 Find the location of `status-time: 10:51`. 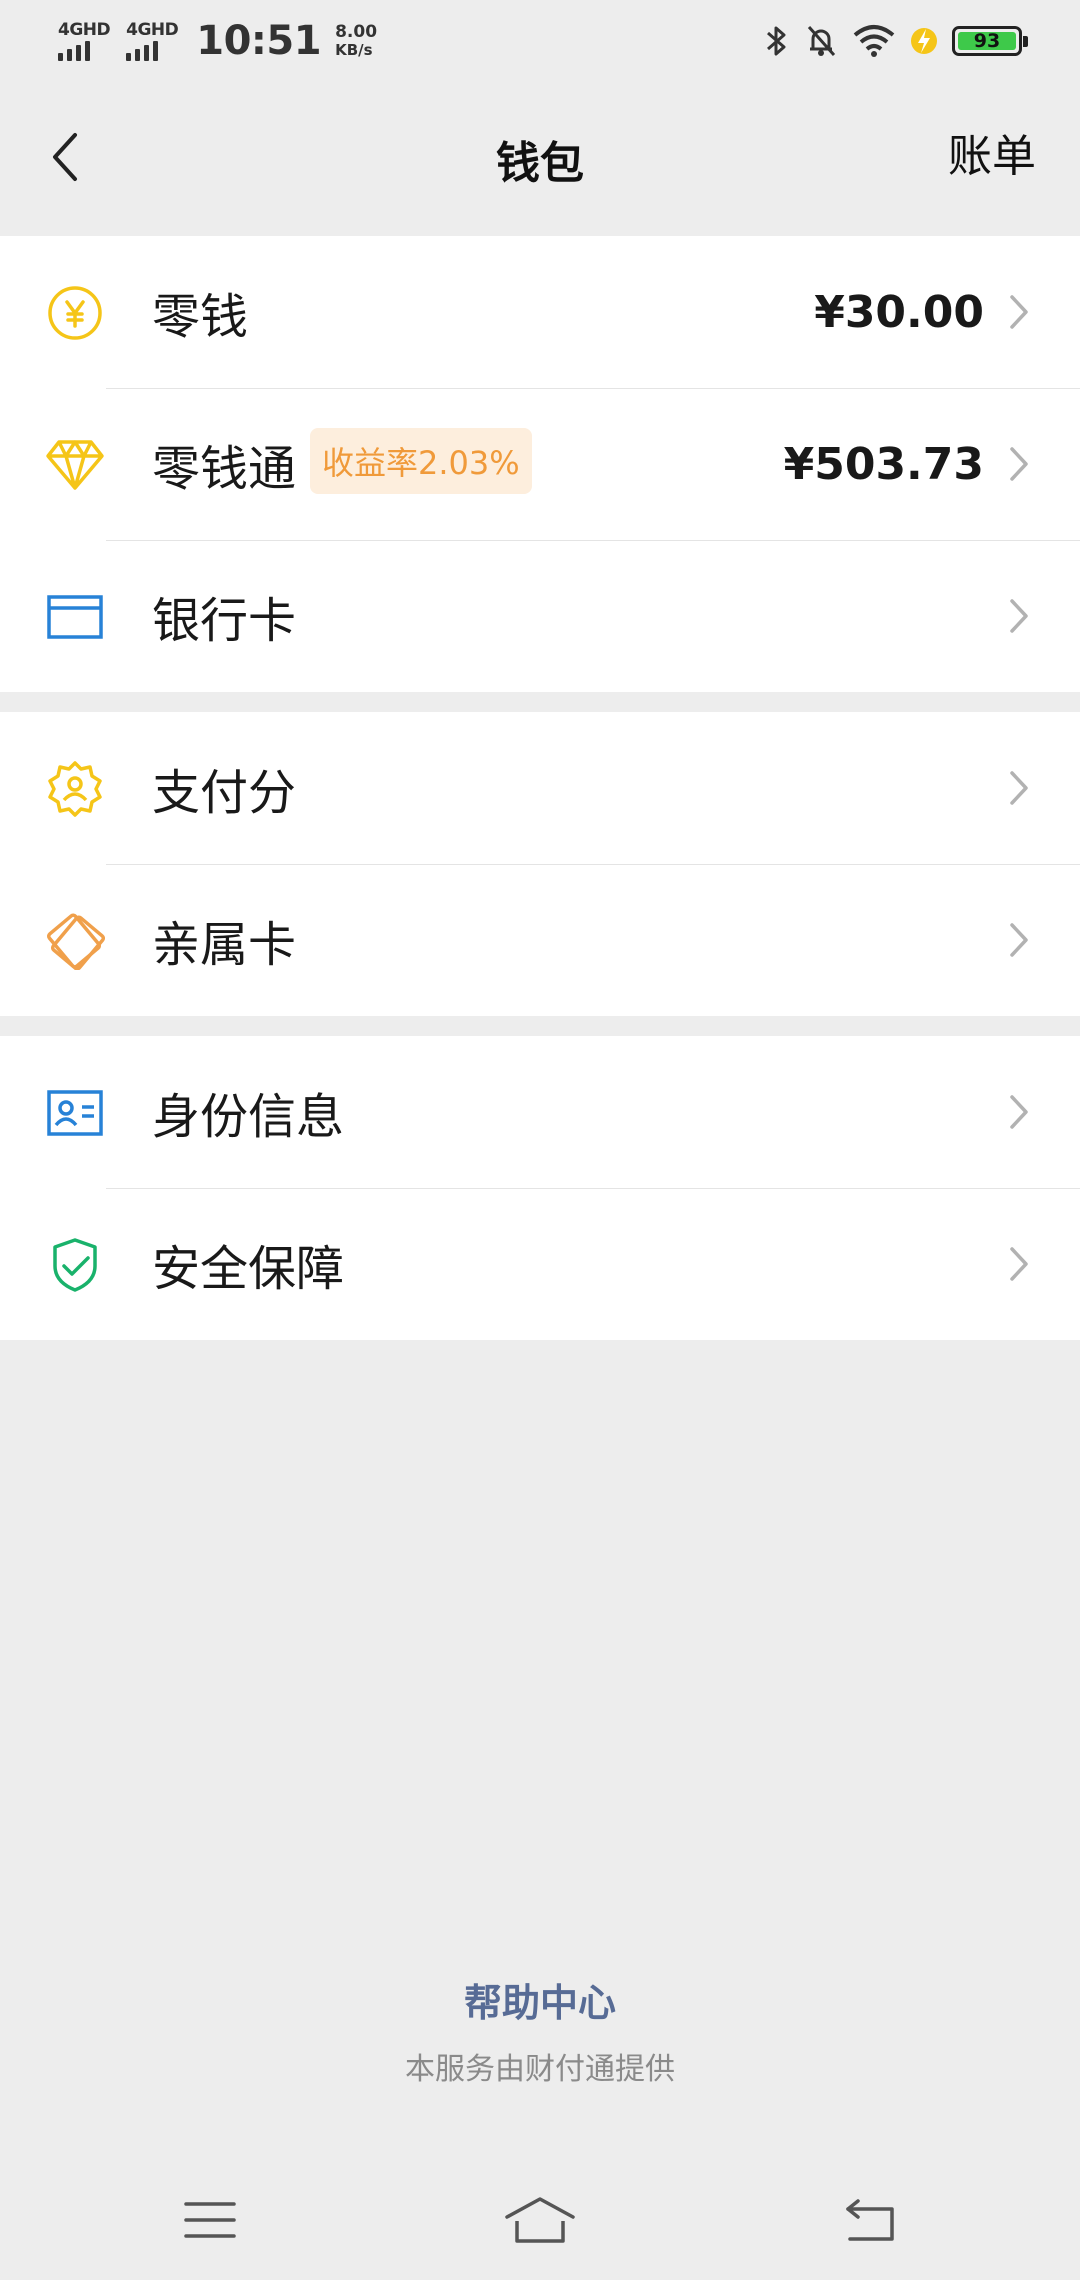

status-time: 10:51 is located at coordinates (259, 41).